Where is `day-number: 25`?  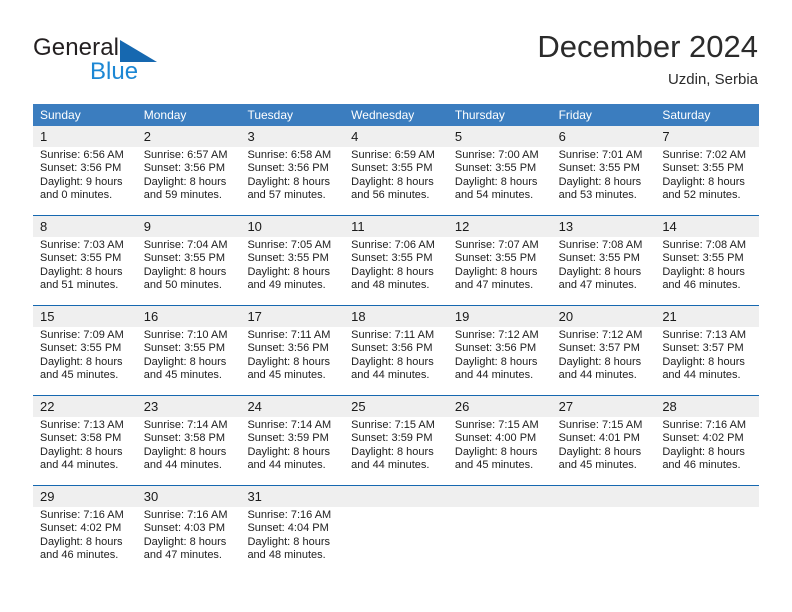 day-number: 25 is located at coordinates (396, 406).